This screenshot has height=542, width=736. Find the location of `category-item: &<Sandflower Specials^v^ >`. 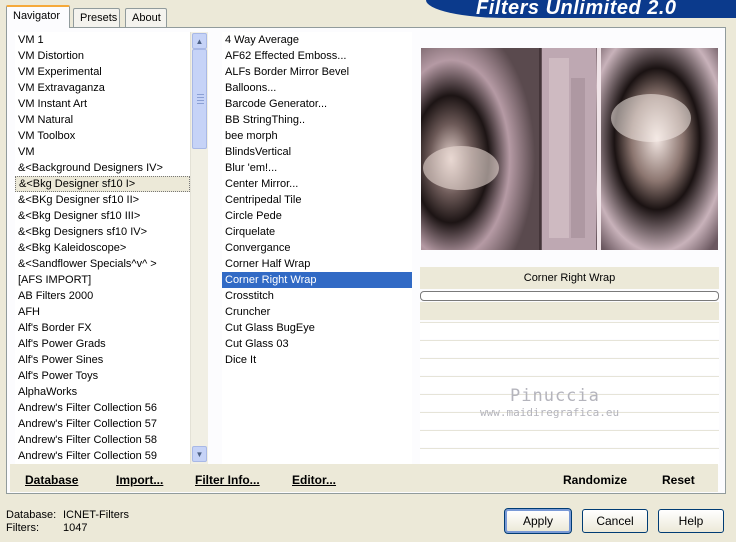

category-item: &<Sandflower Specials^v^ > is located at coordinates (102, 264).